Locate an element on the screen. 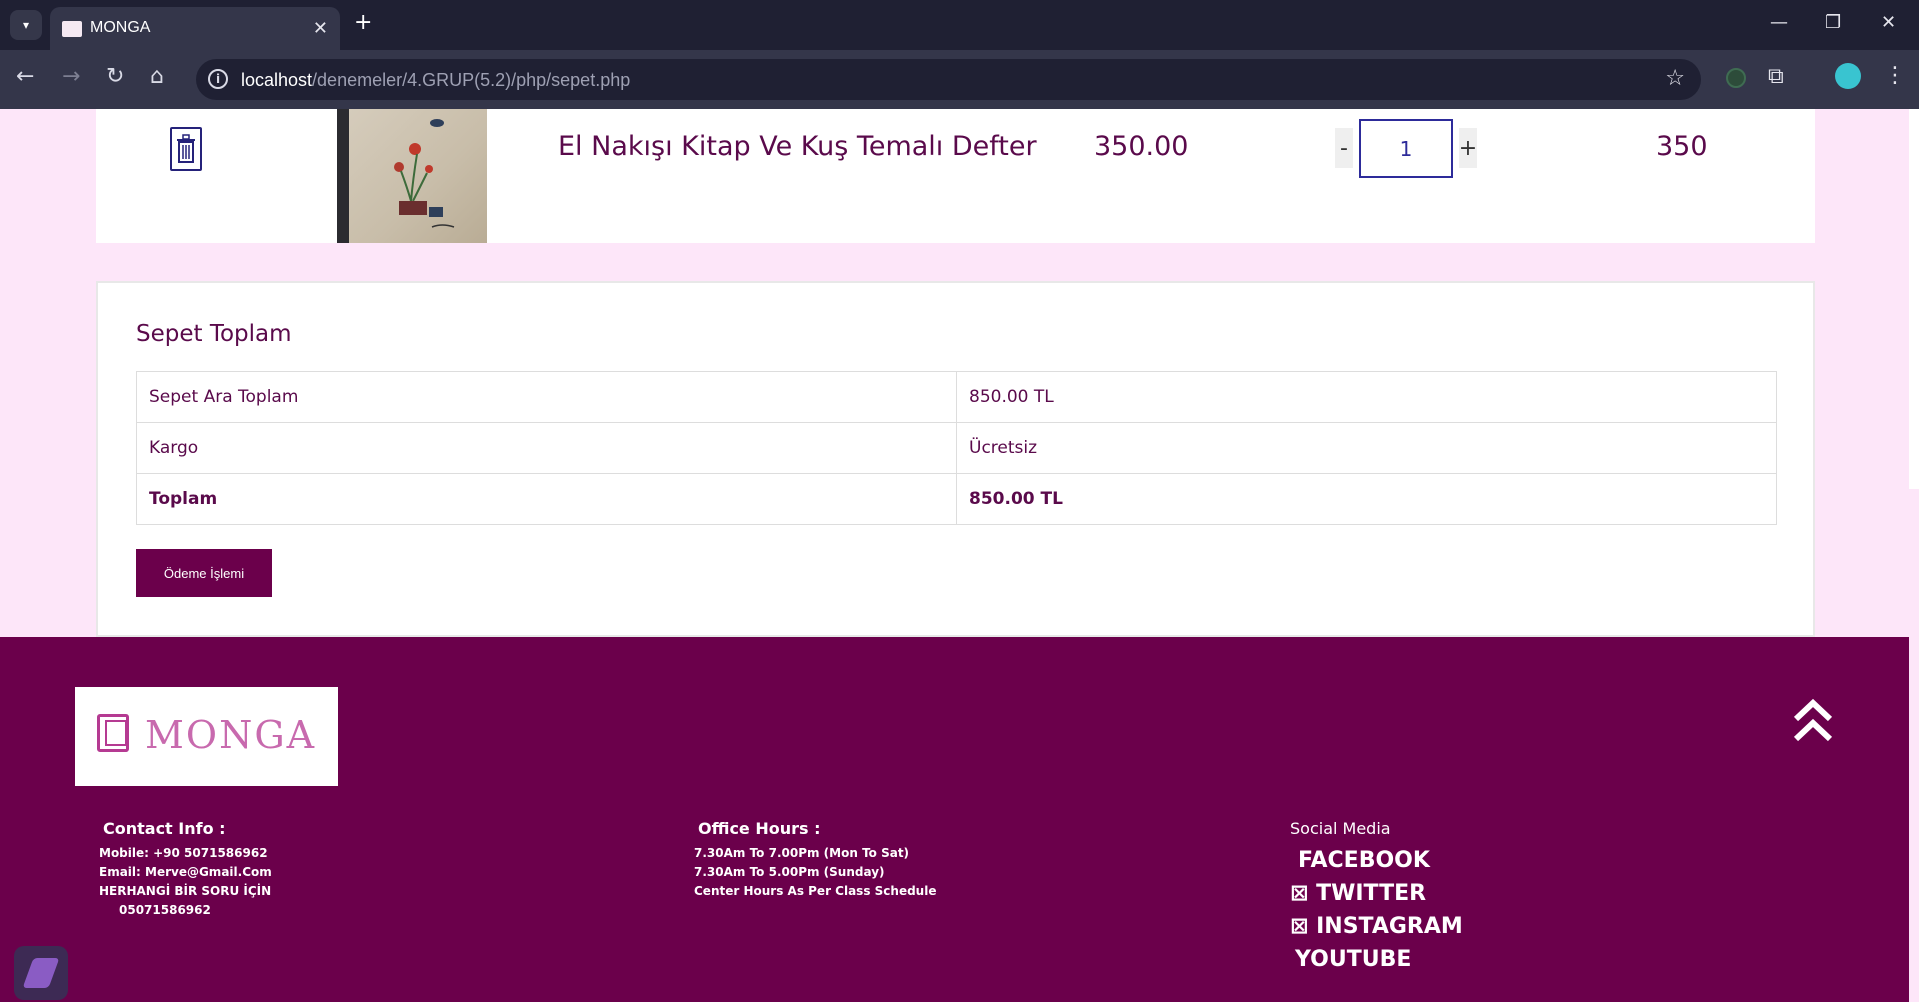 This screenshot has width=1919, height=1002. footer-logo: MONGA is located at coordinates (206, 736).